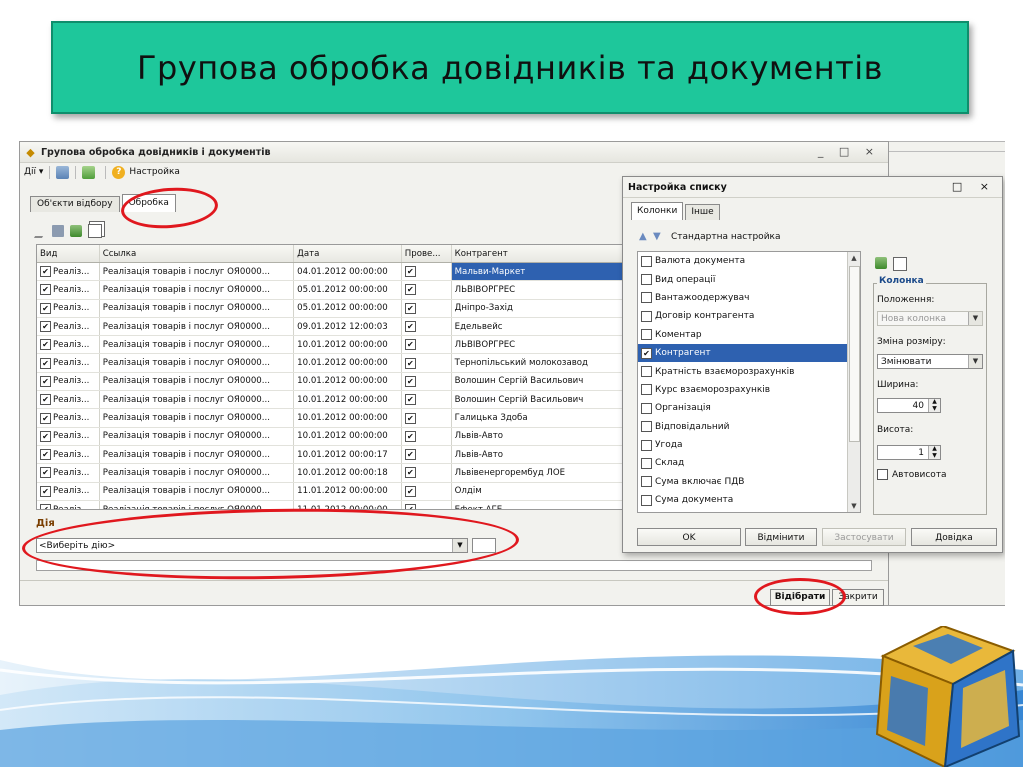 Image resolution: width=1023 pixels, height=767 pixels. I want to click on tab-selection-objects: Об'єкти відбору, so click(75, 204).